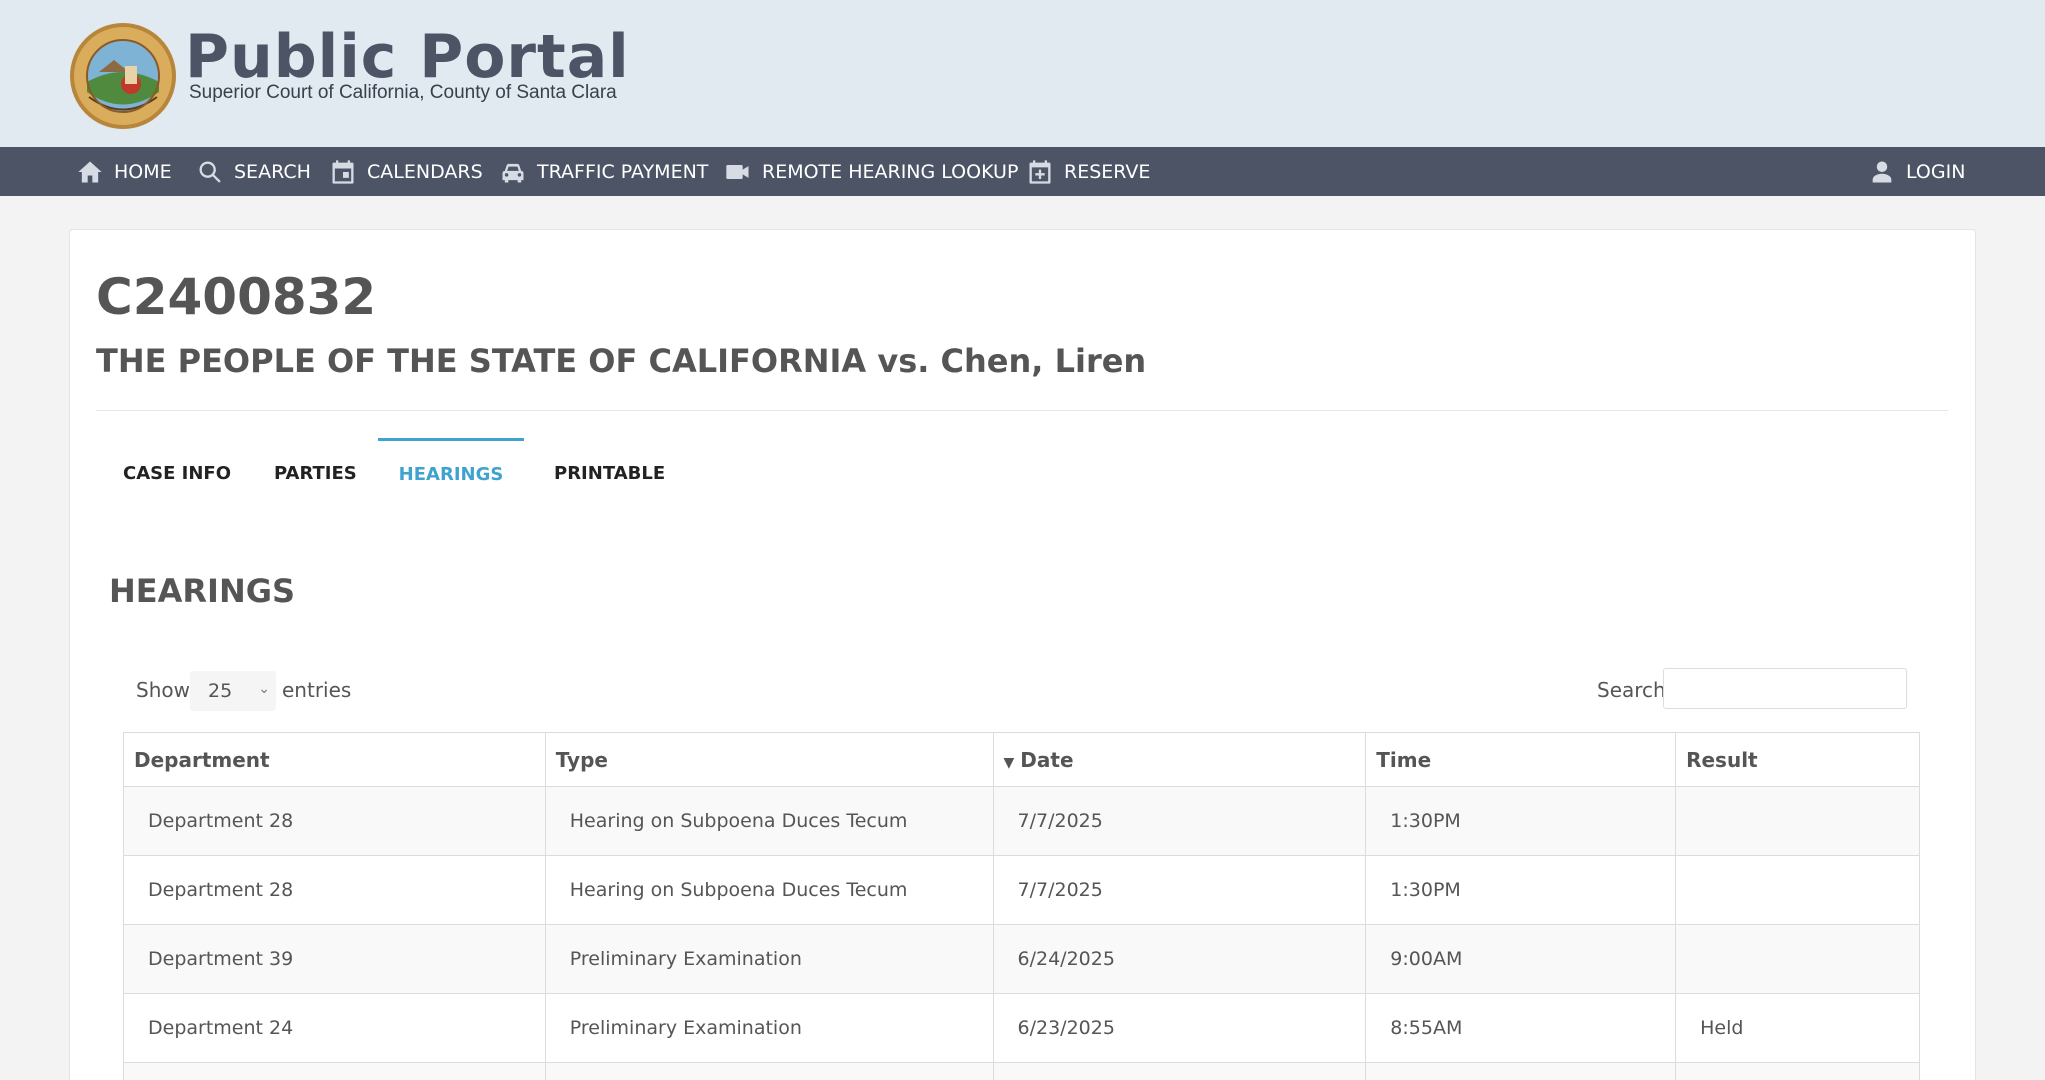 The height and width of the screenshot is (1080, 2045). What do you see at coordinates (143, 171) in the screenshot?
I see `nav-home-label: HOME` at bounding box center [143, 171].